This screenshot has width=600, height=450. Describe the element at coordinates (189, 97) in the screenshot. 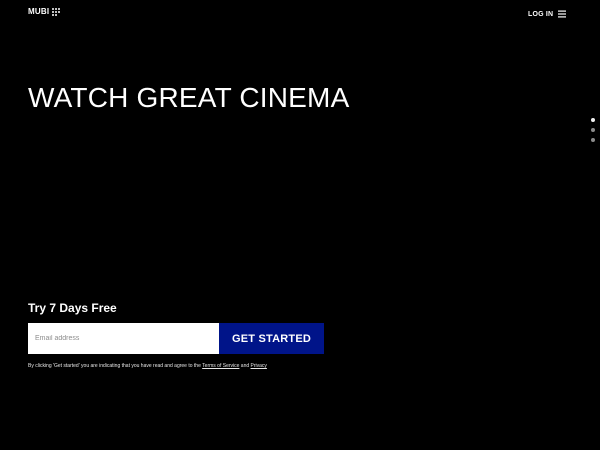

I see `hero-title: WATCH GREAT CINEMA` at that location.